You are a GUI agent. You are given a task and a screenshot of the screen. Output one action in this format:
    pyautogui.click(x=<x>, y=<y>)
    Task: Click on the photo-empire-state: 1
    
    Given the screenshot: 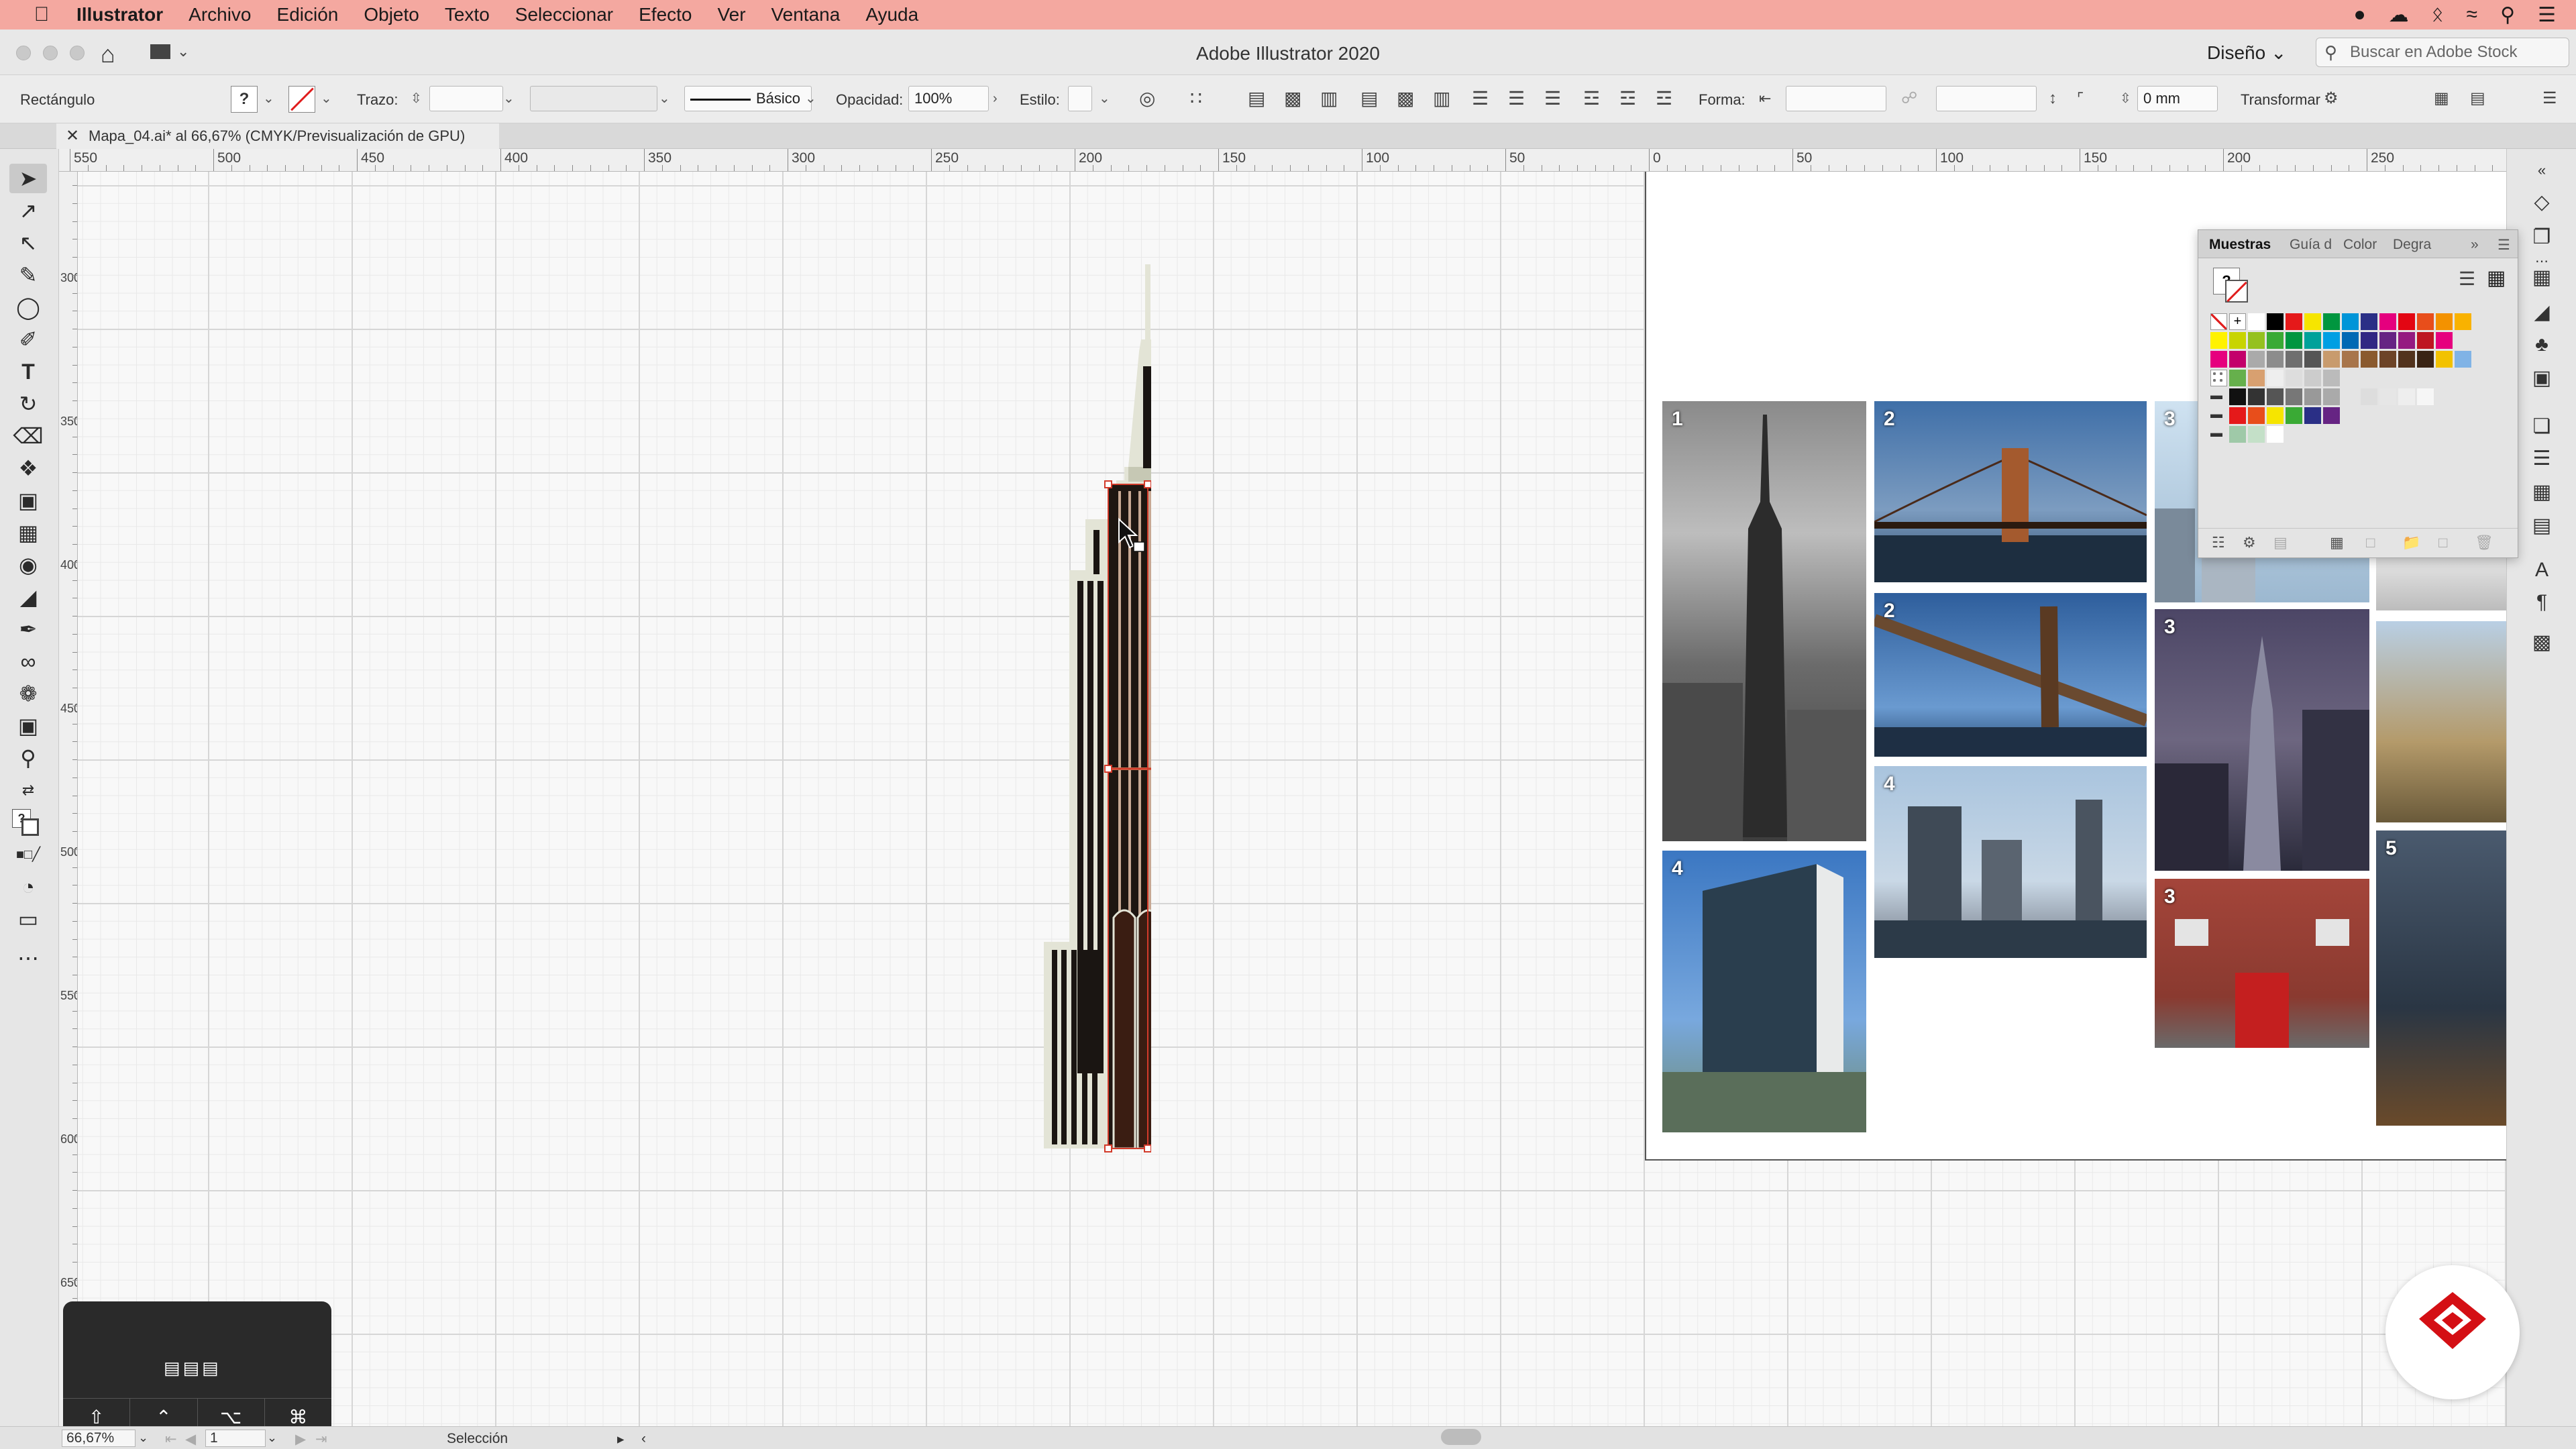 What is the action you would take?
    pyautogui.click(x=1764, y=621)
    